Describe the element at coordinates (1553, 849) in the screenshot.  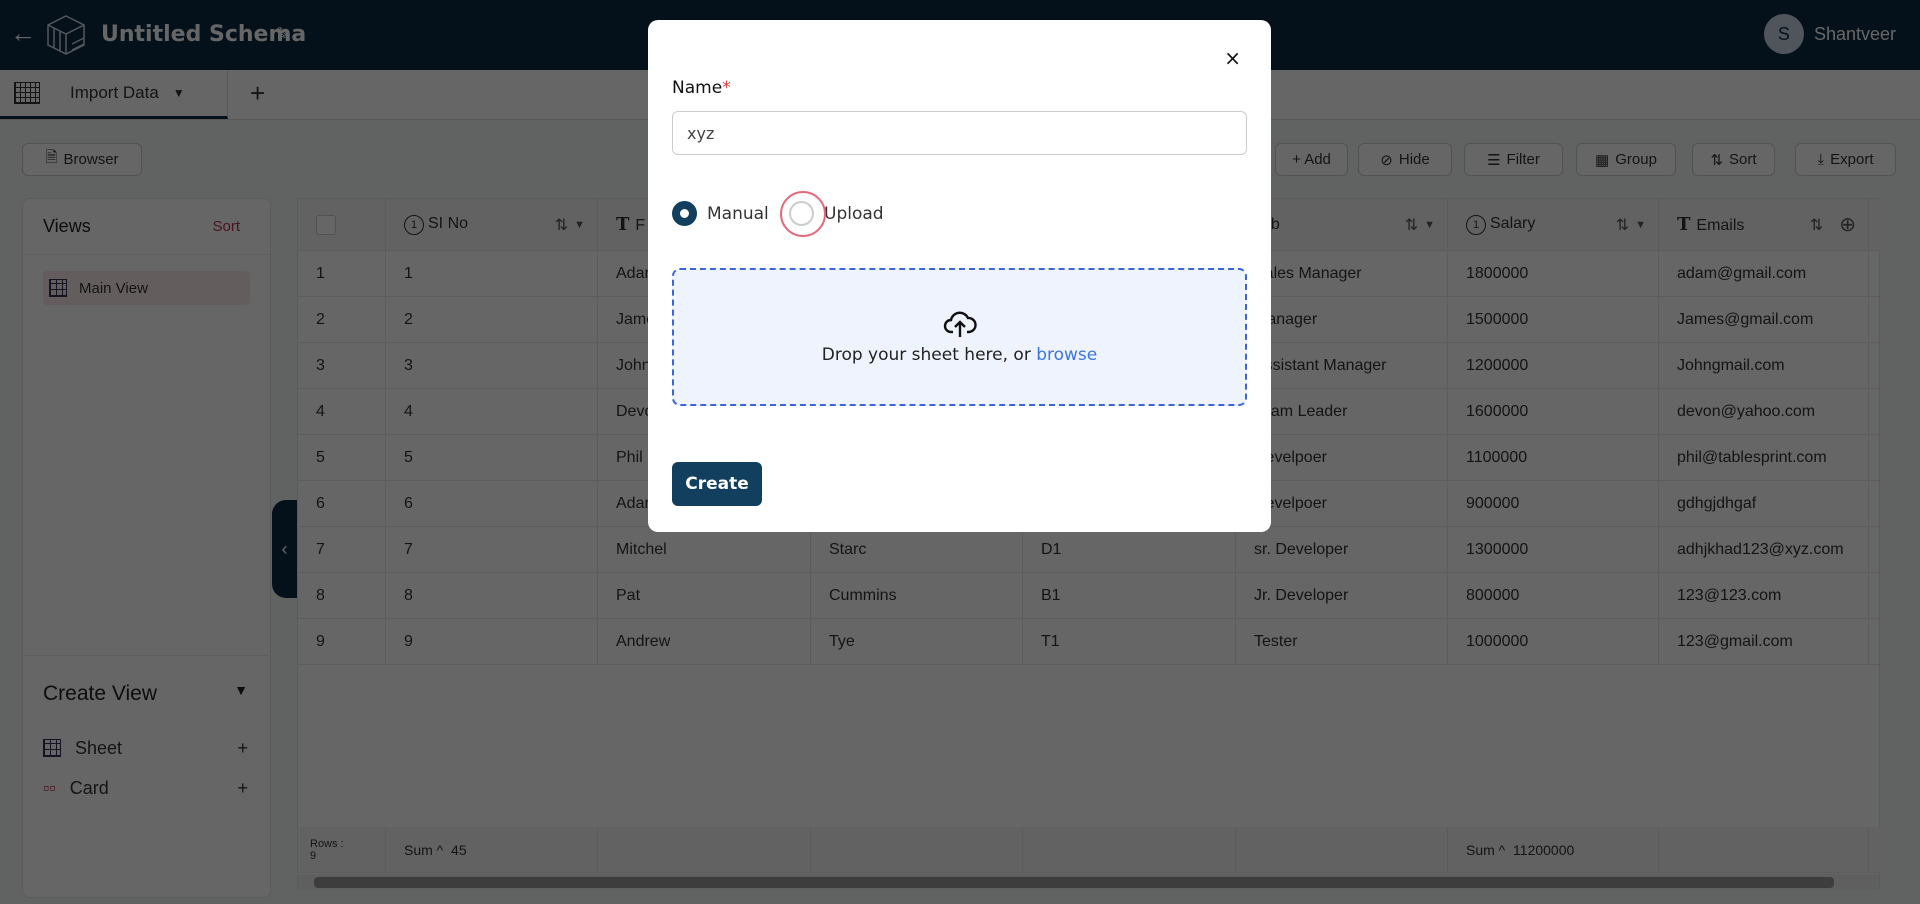
I see `footer-cell: Sum ^ 11200000` at that location.